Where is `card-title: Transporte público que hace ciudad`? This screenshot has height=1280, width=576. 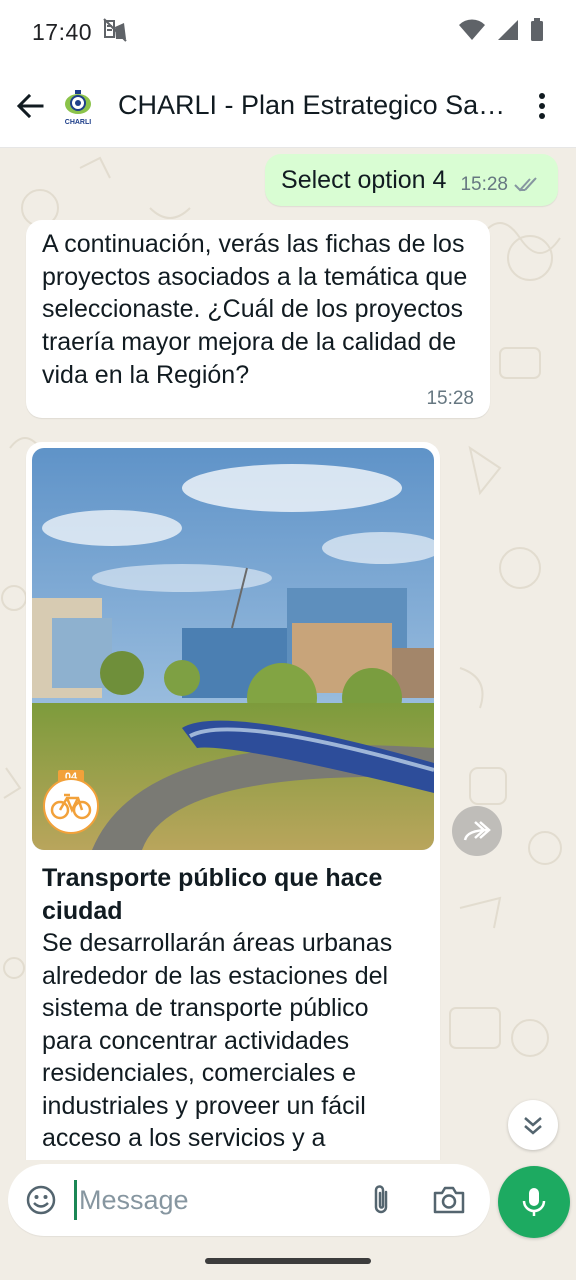 card-title: Transporte público que hace ciudad is located at coordinates (212, 894).